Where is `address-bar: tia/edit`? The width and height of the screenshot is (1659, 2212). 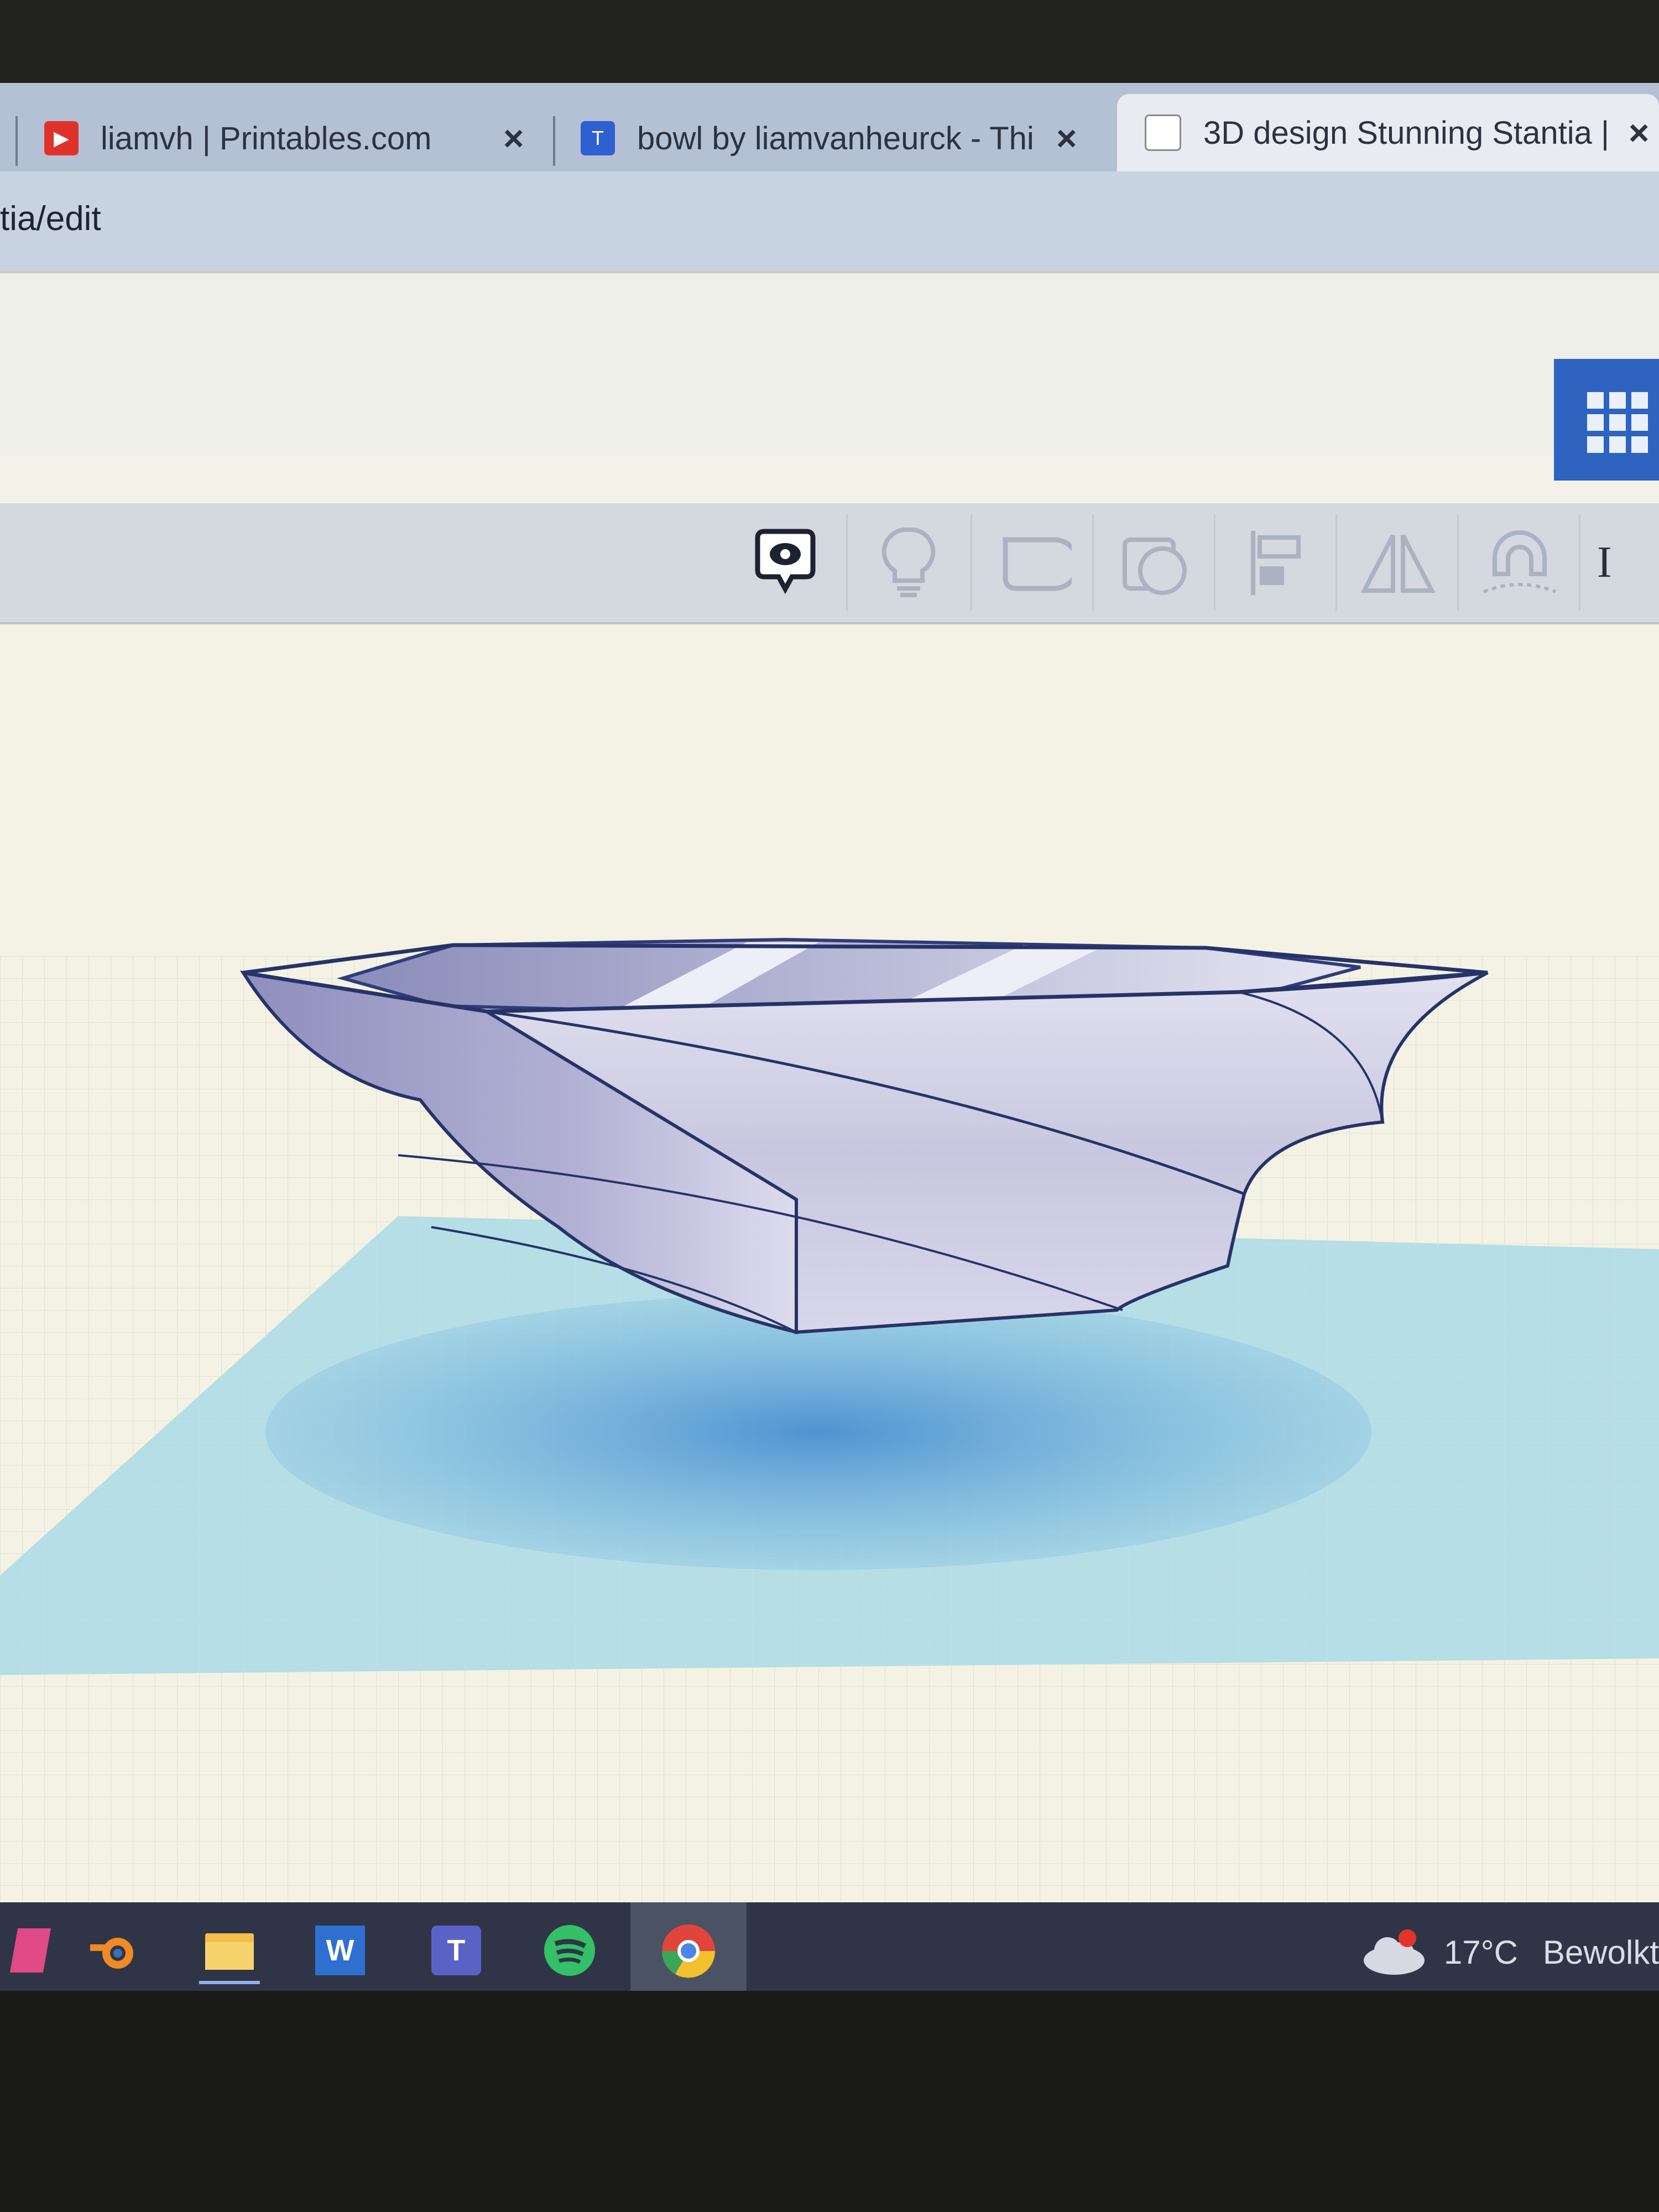
address-bar: tia/edit is located at coordinates (830, 221).